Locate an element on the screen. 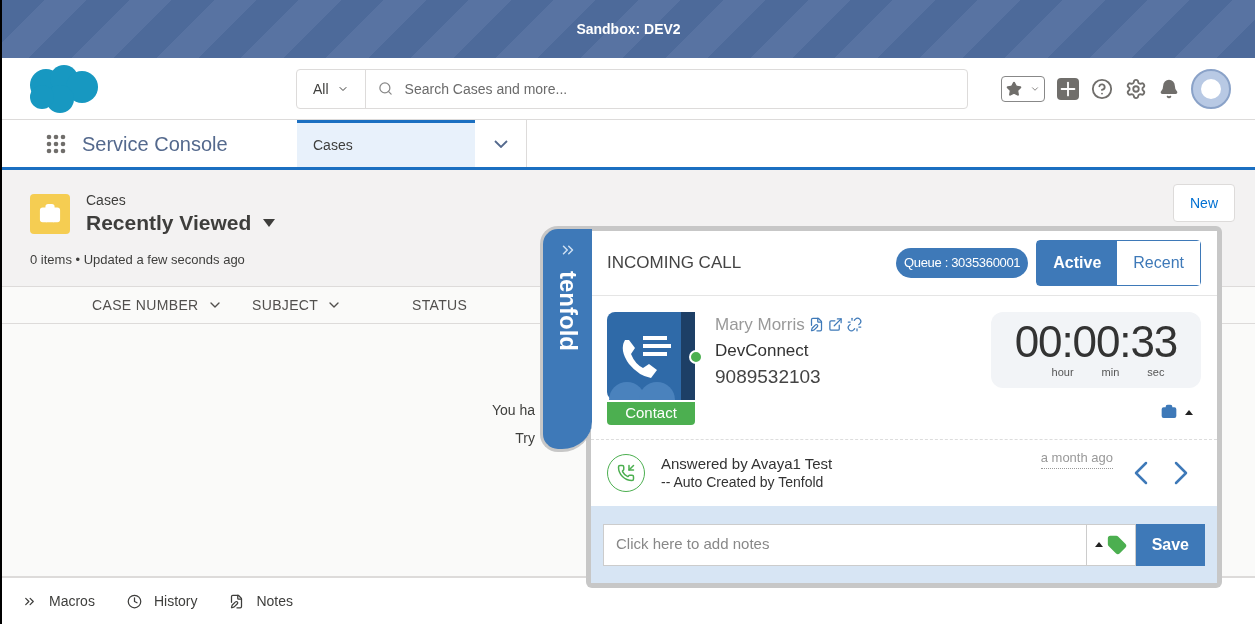 Image resolution: width=1255 pixels, height=624 pixels. app-name: Service Console is located at coordinates (155, 144).